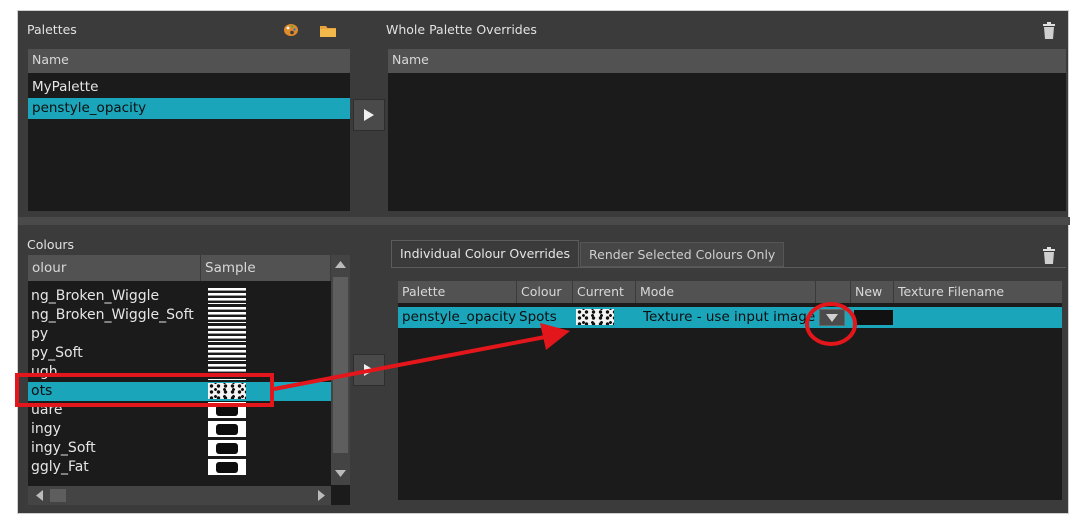  Describe the element at coordinates (831, 324) in the screenshot. I see `annotation-circle` at that location.